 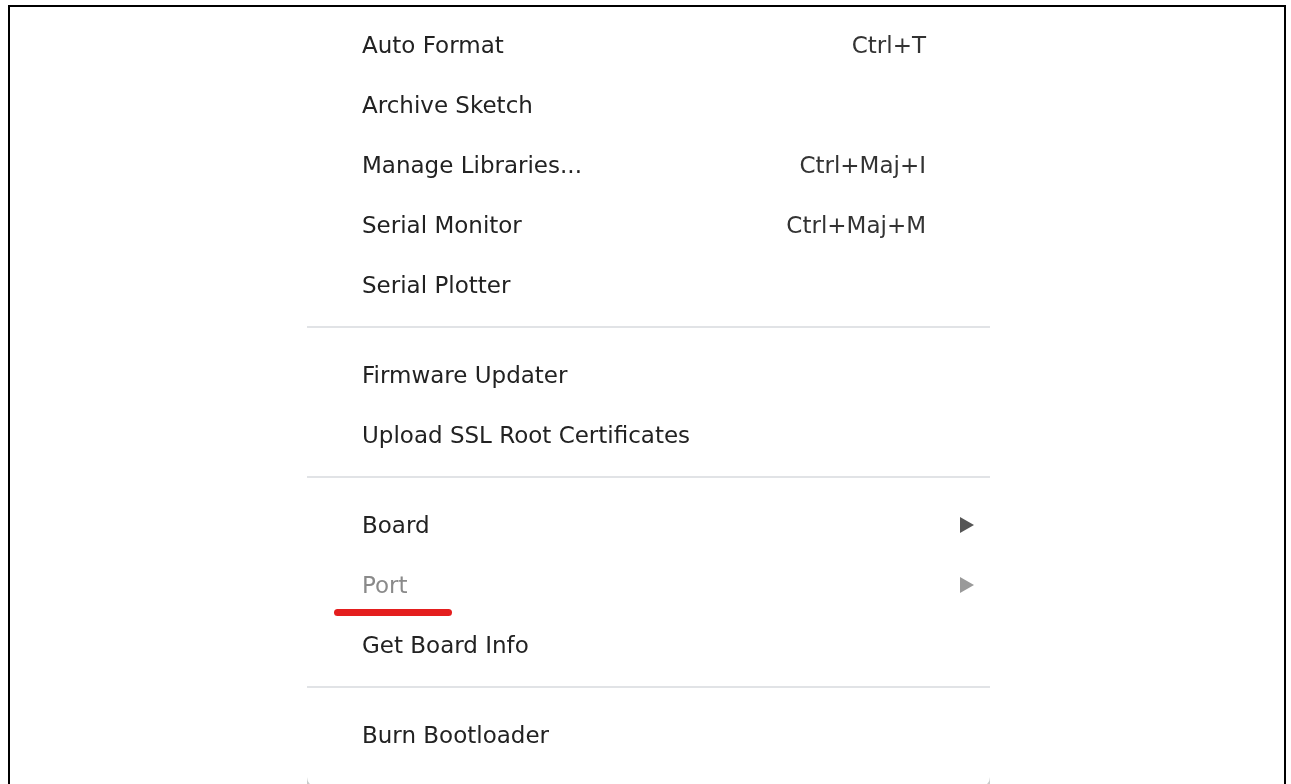 What do you see at coordinates (526, 435) in the screenshot?
I see `menu-item-label: Upload SSL Root Certificates` at bounding box center [526, 435].